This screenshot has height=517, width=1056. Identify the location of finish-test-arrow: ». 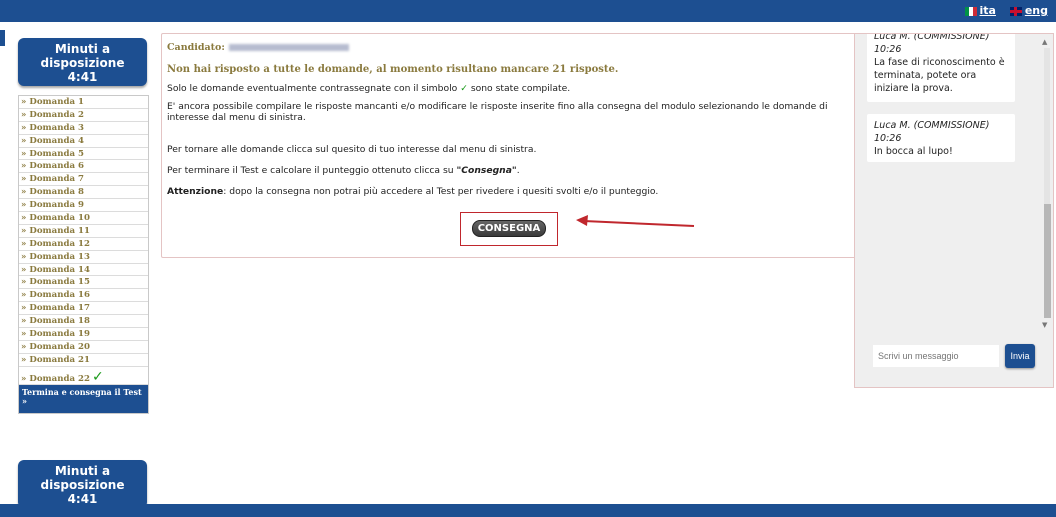
(24, 400).